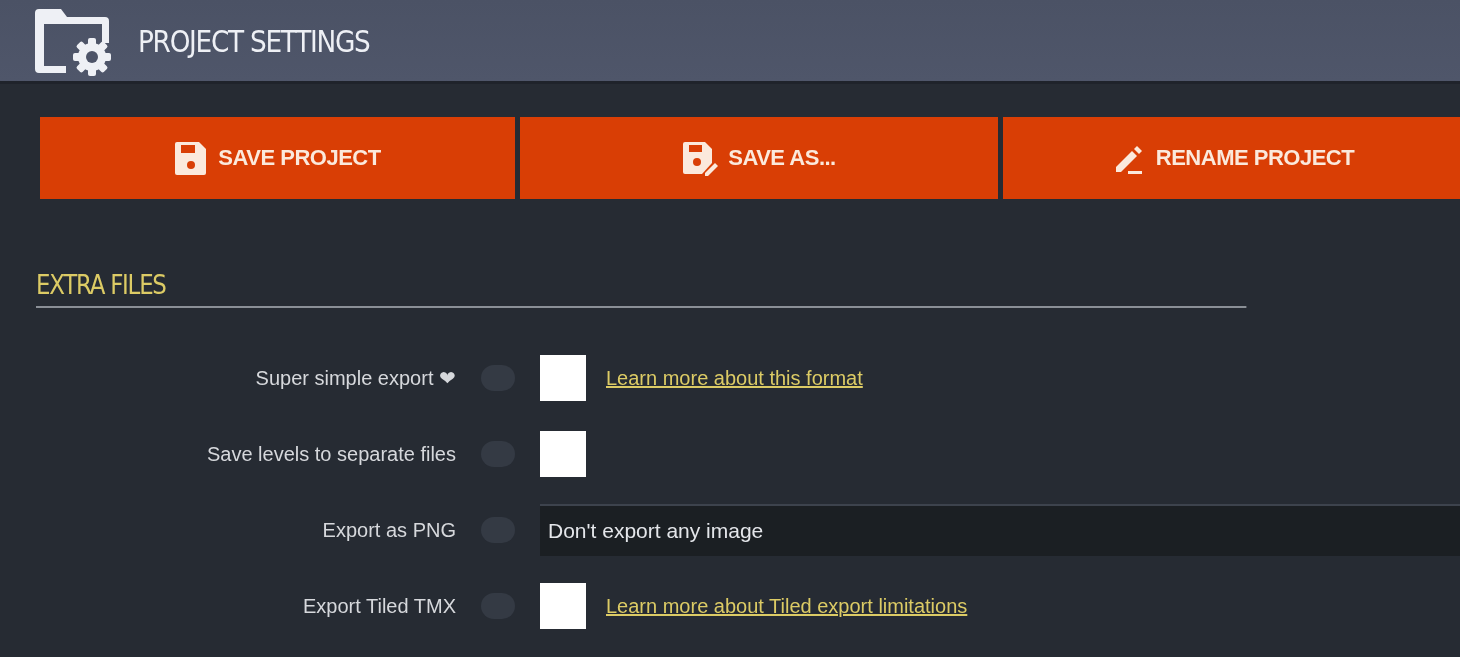 The image size is (1460, 657). I want to click on window-title: PROJECT SETTINGS, so click(254, 40).